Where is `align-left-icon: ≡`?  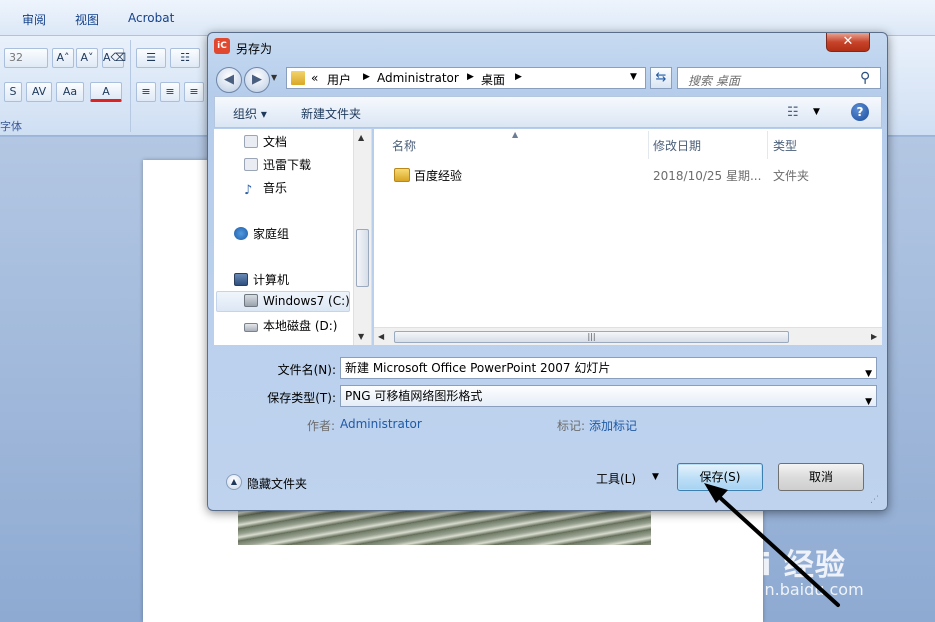
align-left-icon: ≡ is located at coordinates (146, 92).